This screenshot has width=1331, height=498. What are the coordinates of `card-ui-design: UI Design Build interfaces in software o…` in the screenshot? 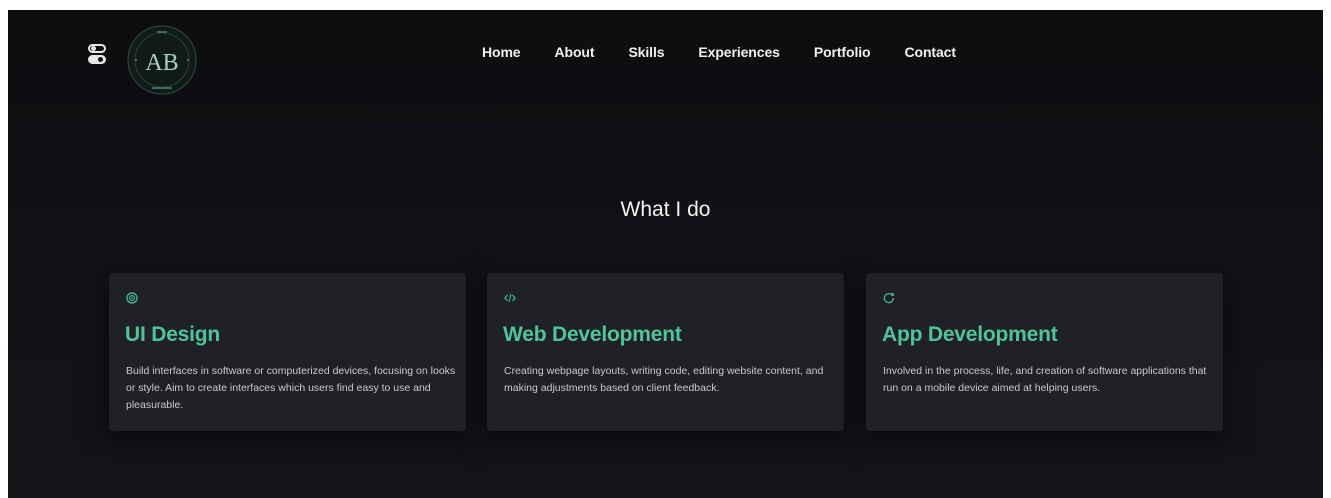 It's located at (287, 352).